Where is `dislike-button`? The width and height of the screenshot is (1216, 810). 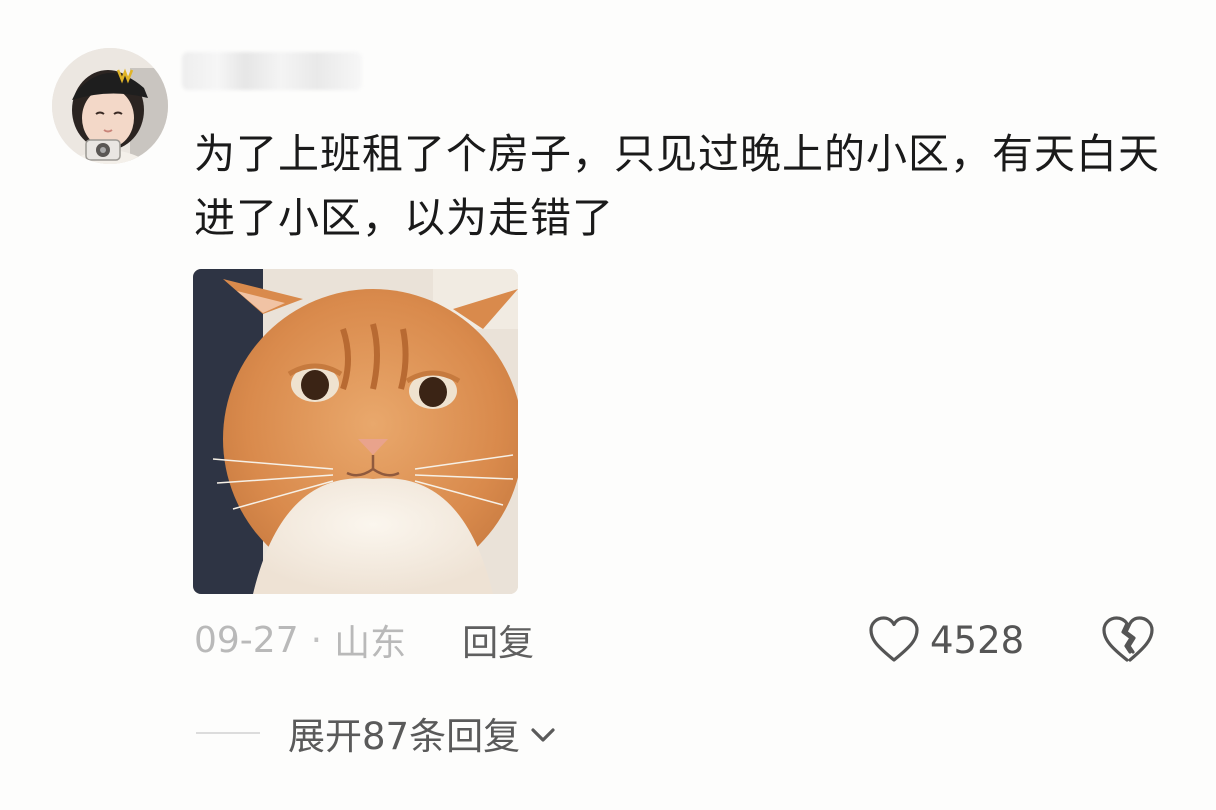 dislike-button is located at coordinates (1128, 640).